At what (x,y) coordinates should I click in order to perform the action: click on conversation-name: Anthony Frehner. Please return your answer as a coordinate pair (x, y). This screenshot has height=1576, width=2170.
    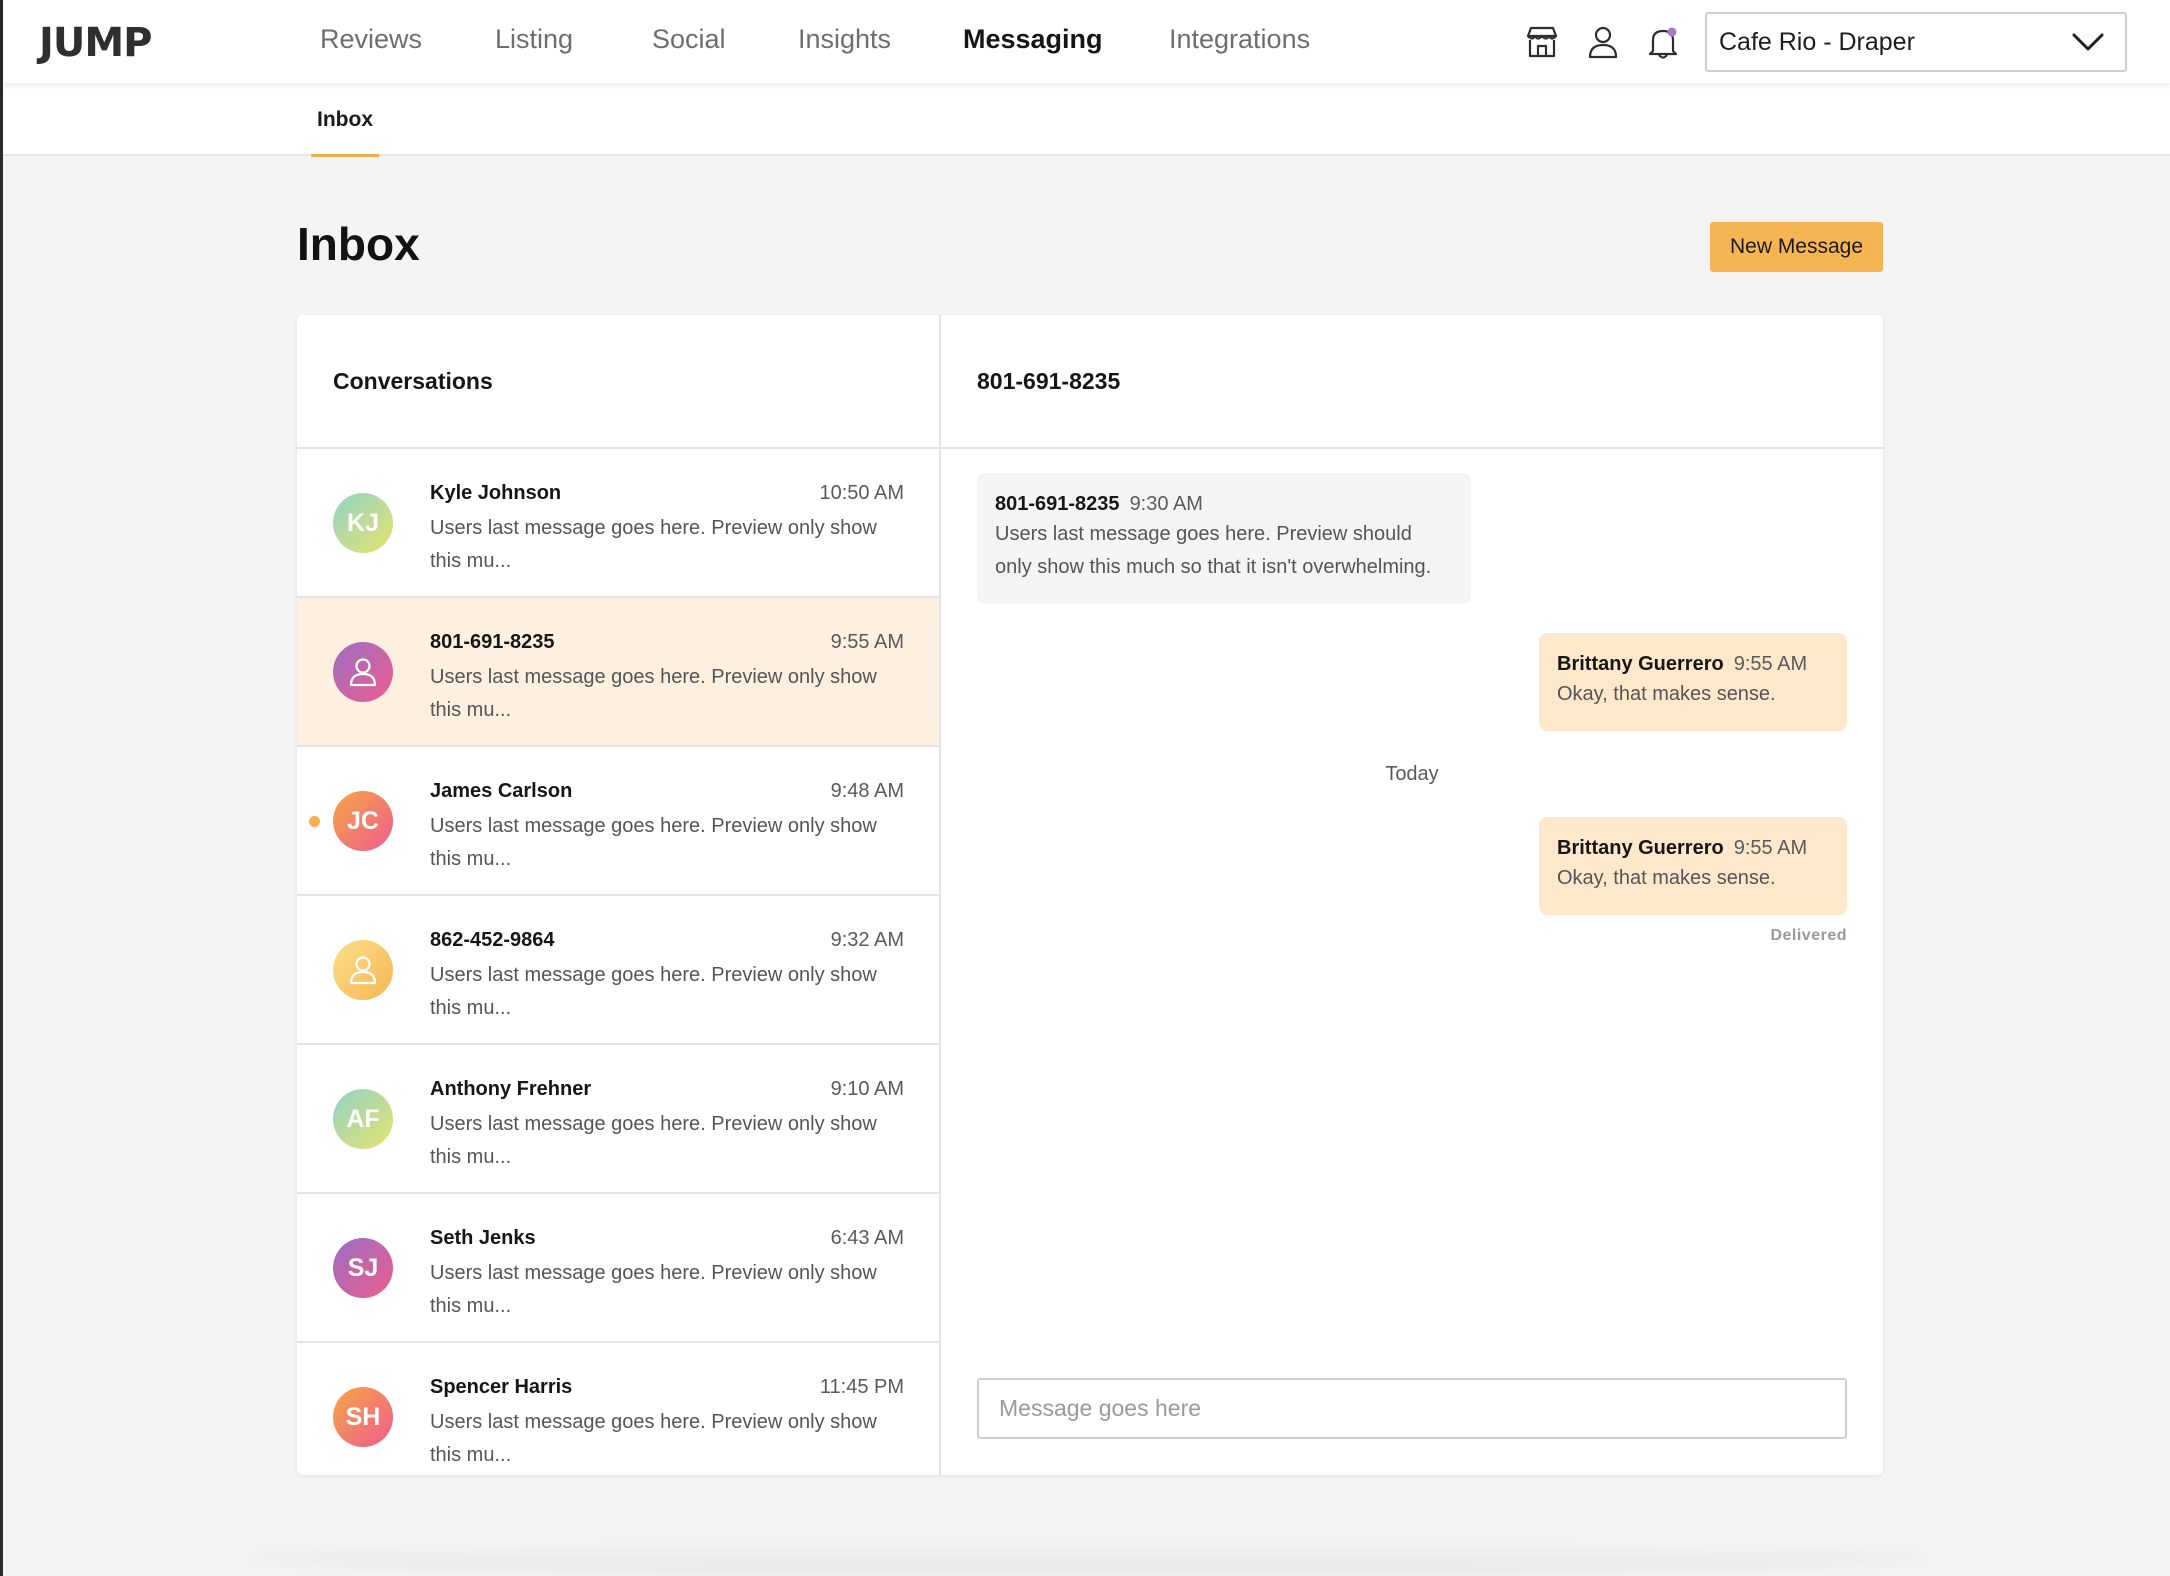
    Looking at the image, I should click on (511, 1089).